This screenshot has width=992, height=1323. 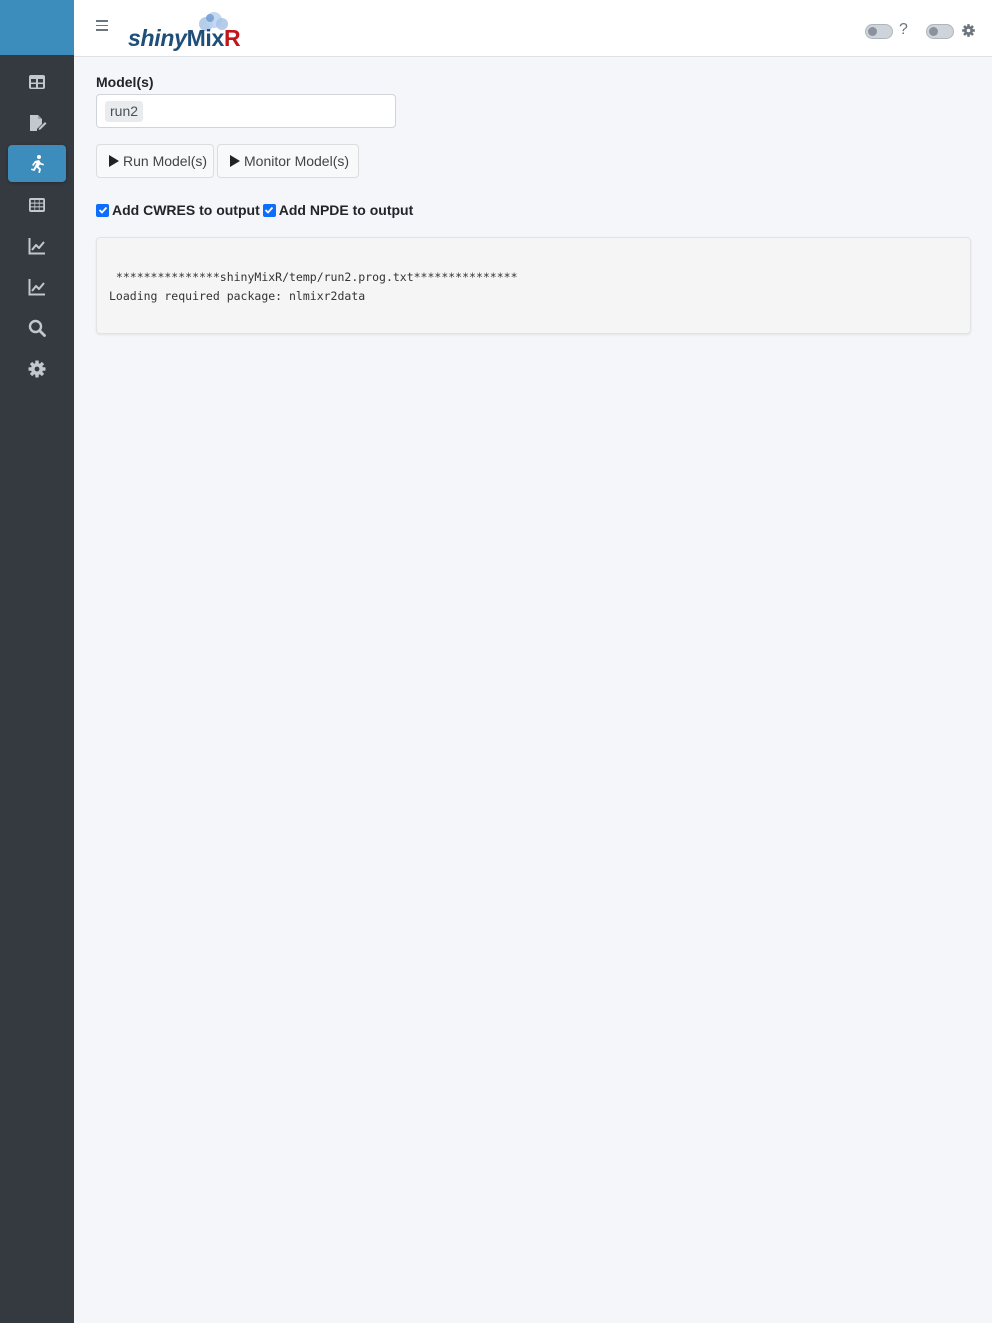 I want to click on sidebar-item-edit, so click(x=37, y=122).